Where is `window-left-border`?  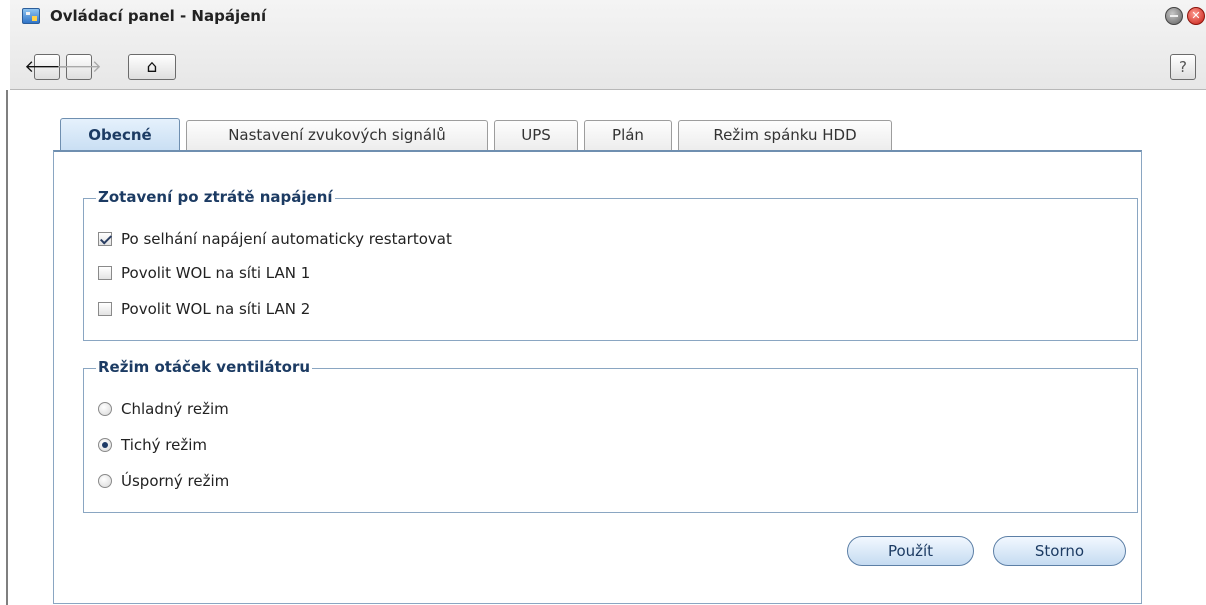
window-left-border is located at coordinates (7, 347).